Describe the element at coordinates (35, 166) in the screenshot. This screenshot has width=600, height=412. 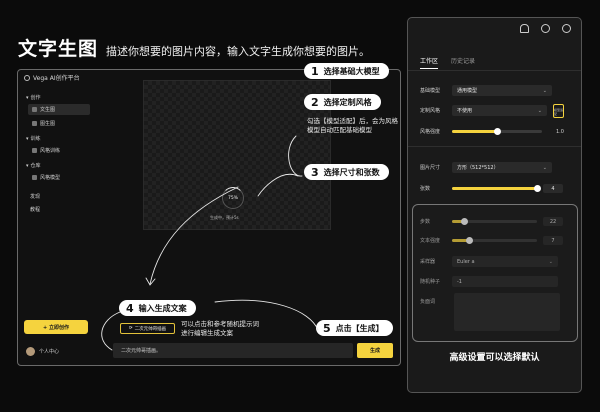
I see `sidebar-group-label: 仓库` at that location.